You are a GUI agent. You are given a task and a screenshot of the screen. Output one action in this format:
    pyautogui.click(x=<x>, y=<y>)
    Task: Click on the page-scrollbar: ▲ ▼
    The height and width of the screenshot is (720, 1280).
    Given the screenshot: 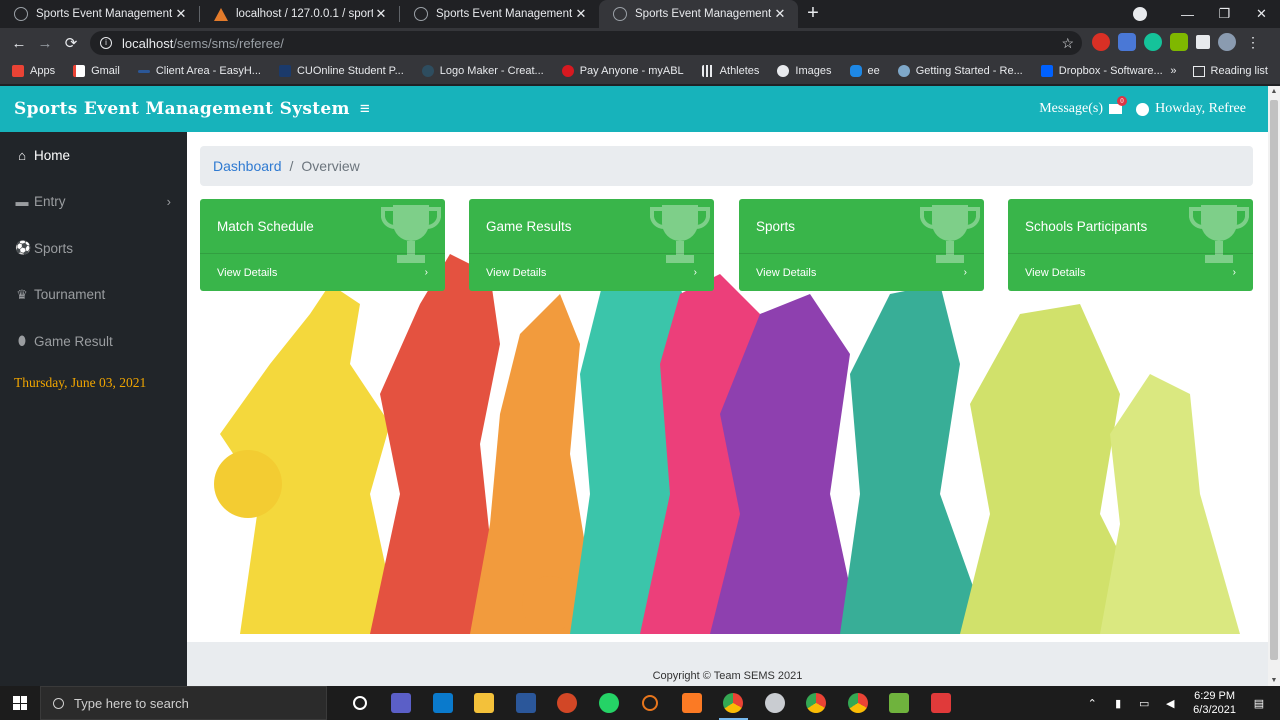 What is the action you would take?
    pyautogui.click(x=1274, y=386)
    